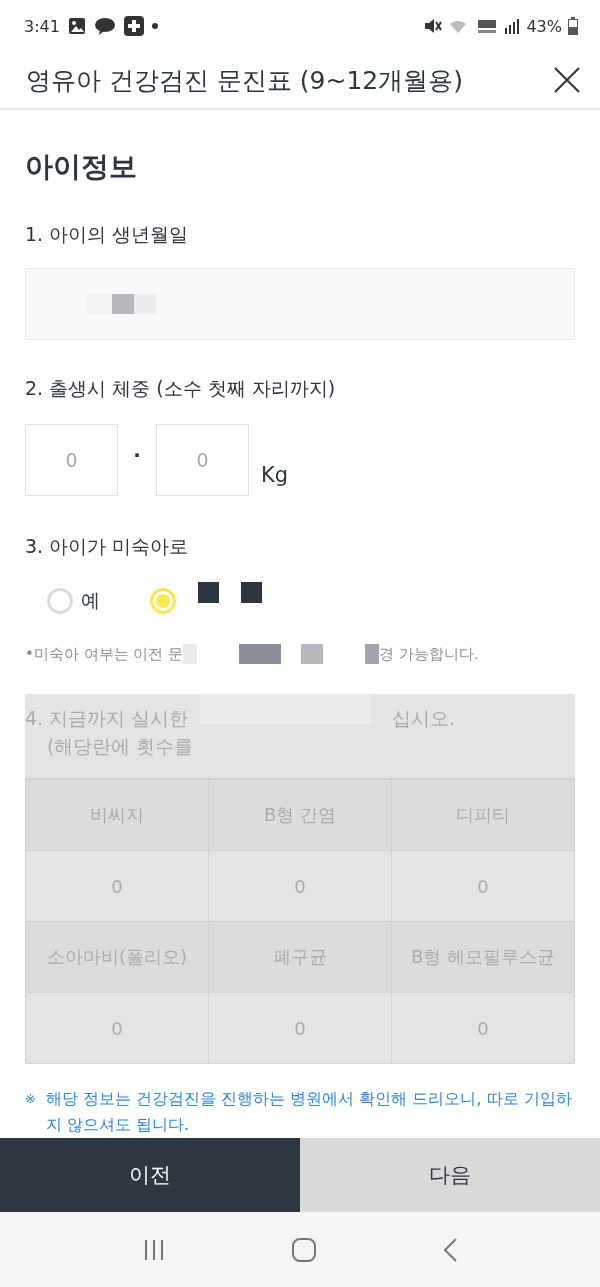  What do you see at coordinates (104, 26) in the screenshot?
I see `chat-bubble-icon` at bounding box center [104, 26].